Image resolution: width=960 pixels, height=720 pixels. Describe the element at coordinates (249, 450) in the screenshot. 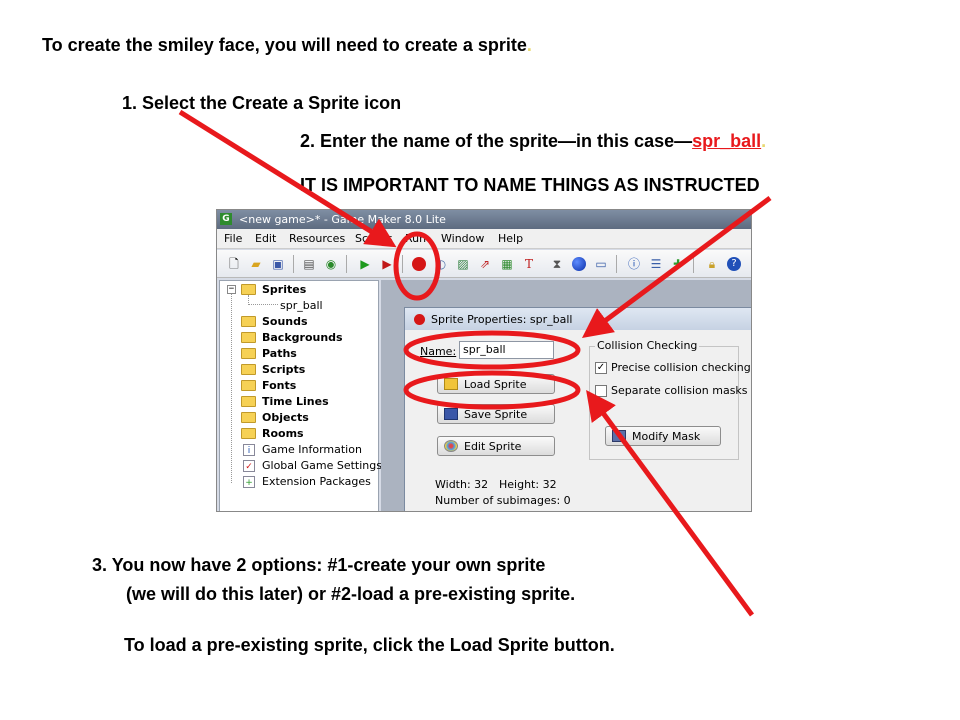

I see `info-icon: i` at that location.